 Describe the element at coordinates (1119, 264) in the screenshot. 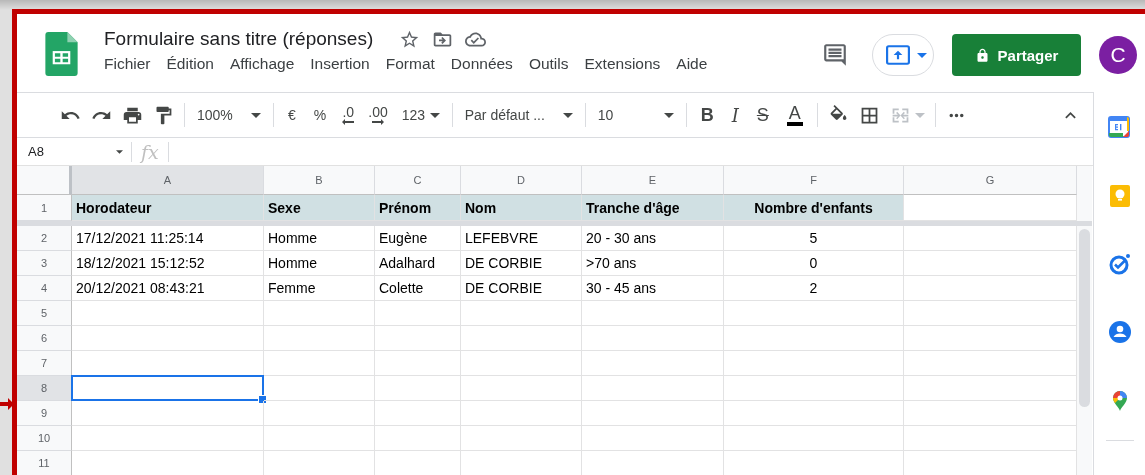

I see `check-circle-icon` at that location.